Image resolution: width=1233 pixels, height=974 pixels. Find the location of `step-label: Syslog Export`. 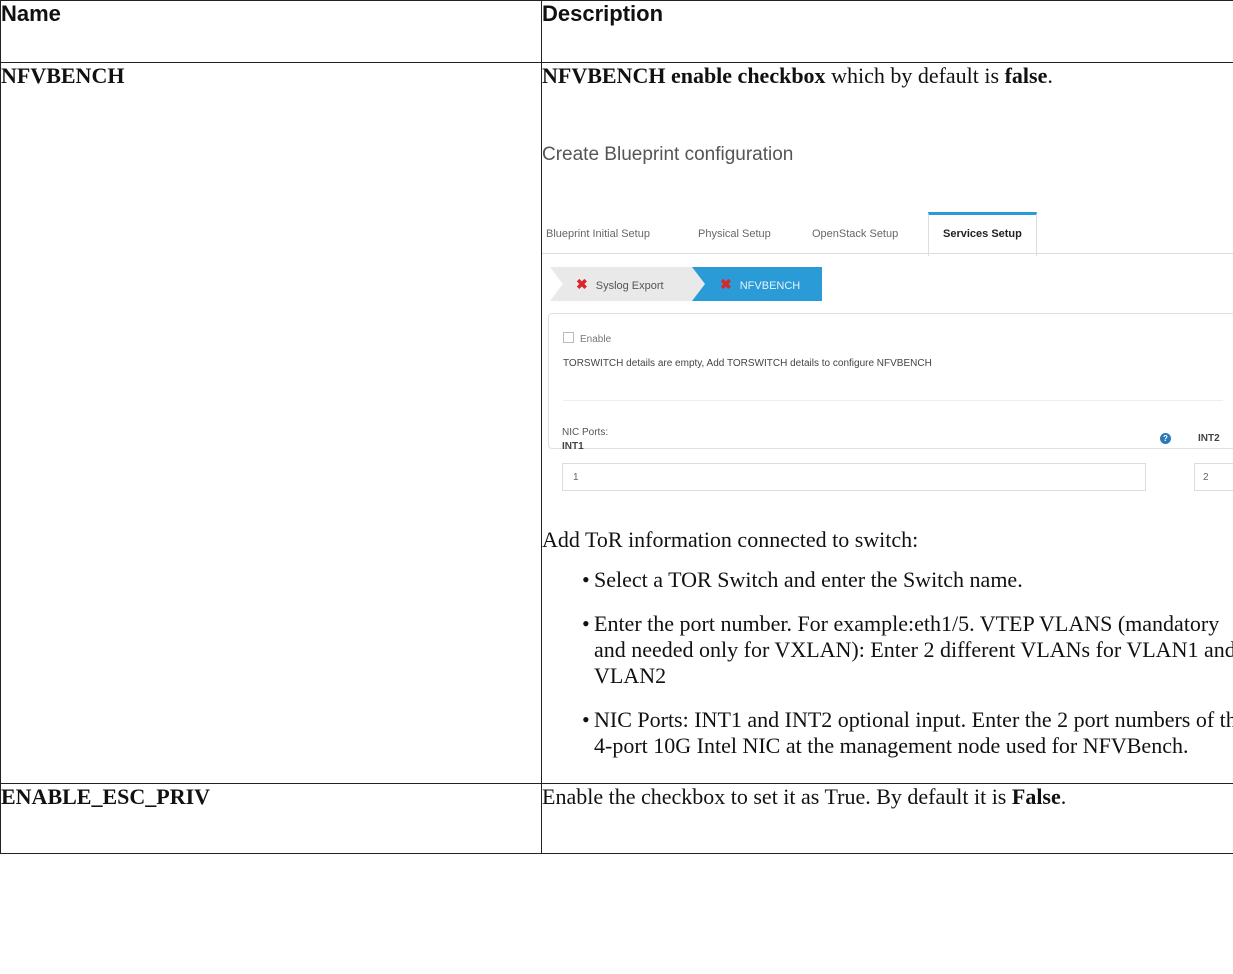

step-label: Syslog Export is located at coordinates (629, 286).